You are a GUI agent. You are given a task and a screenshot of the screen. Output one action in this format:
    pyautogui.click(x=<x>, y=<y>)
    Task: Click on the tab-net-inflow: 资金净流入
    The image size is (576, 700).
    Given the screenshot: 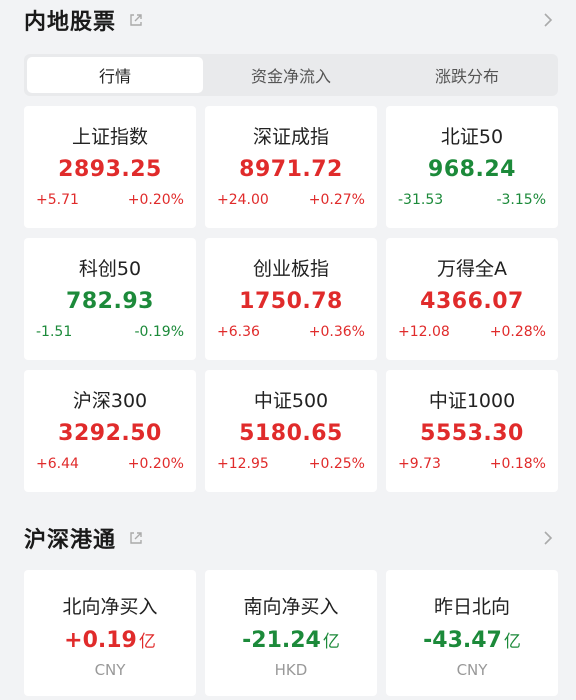 What is the action you would take?
    pyautogui.click(x=291, y=75)
    